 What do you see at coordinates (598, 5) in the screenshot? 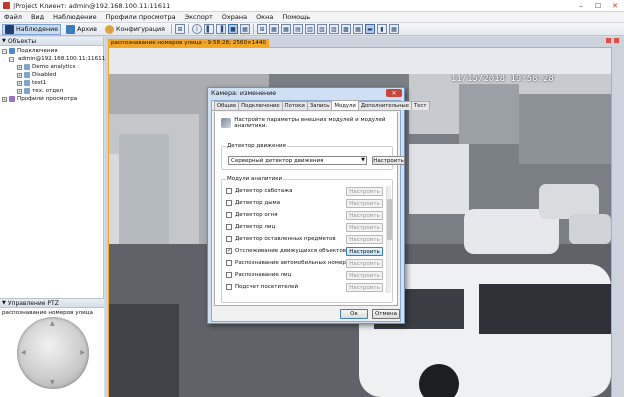
I see `maximize-icon: ☐` at bounding box center [598, 5].